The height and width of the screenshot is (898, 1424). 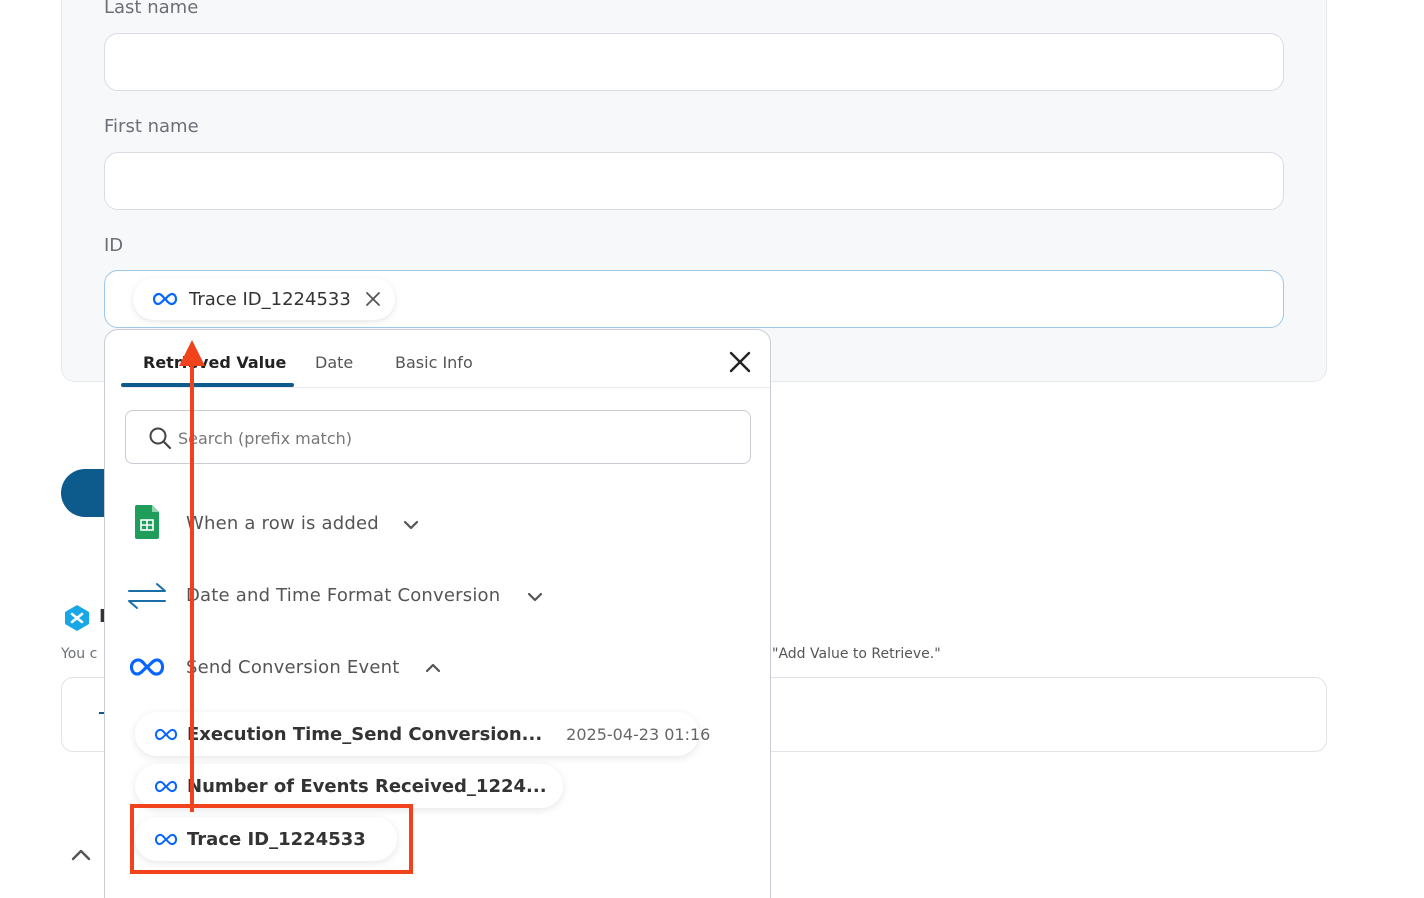 What do you see at coordinates (293, 667) in the screenshot?
I see `source-label: Send Conversion Event` at bounding box center [293, 667].